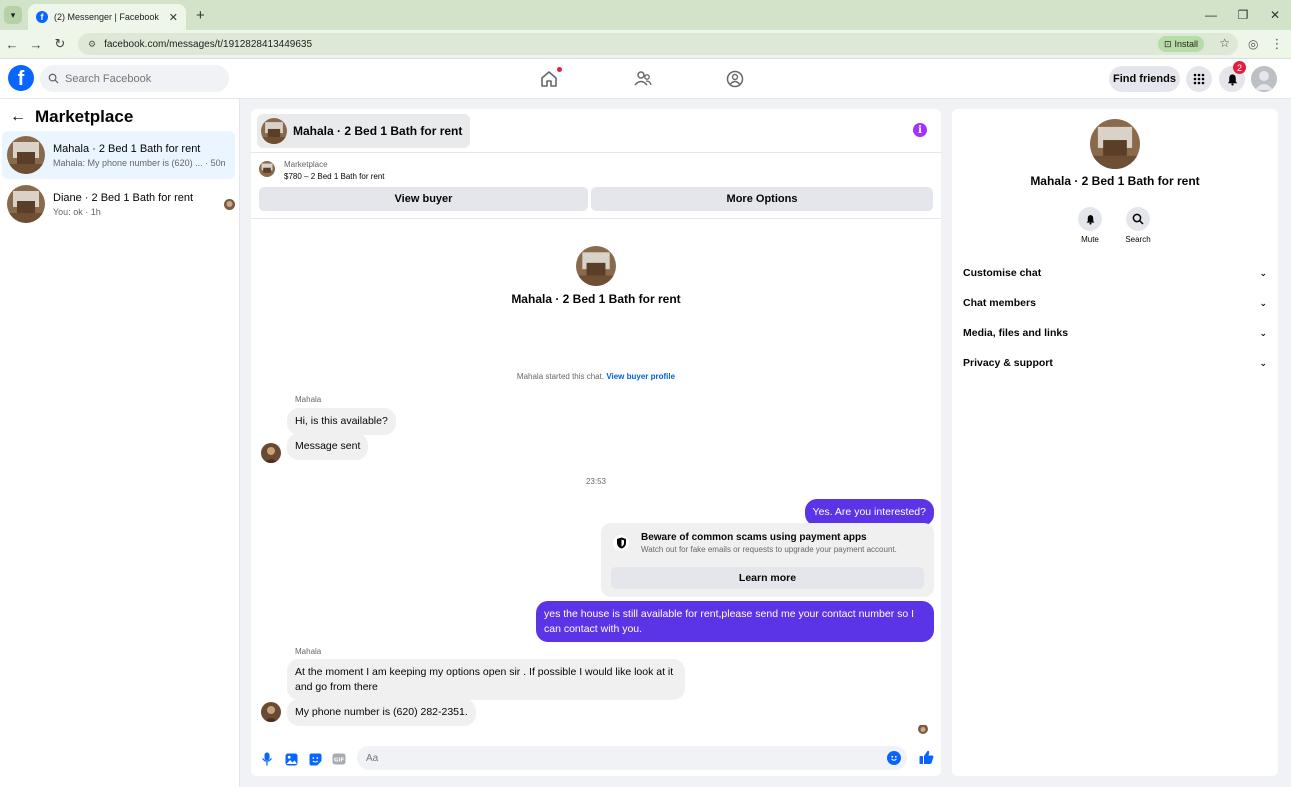  Describe the element at coordinates (200, 15) in the screenshot. I see `new-tab-icon: +` at that location.